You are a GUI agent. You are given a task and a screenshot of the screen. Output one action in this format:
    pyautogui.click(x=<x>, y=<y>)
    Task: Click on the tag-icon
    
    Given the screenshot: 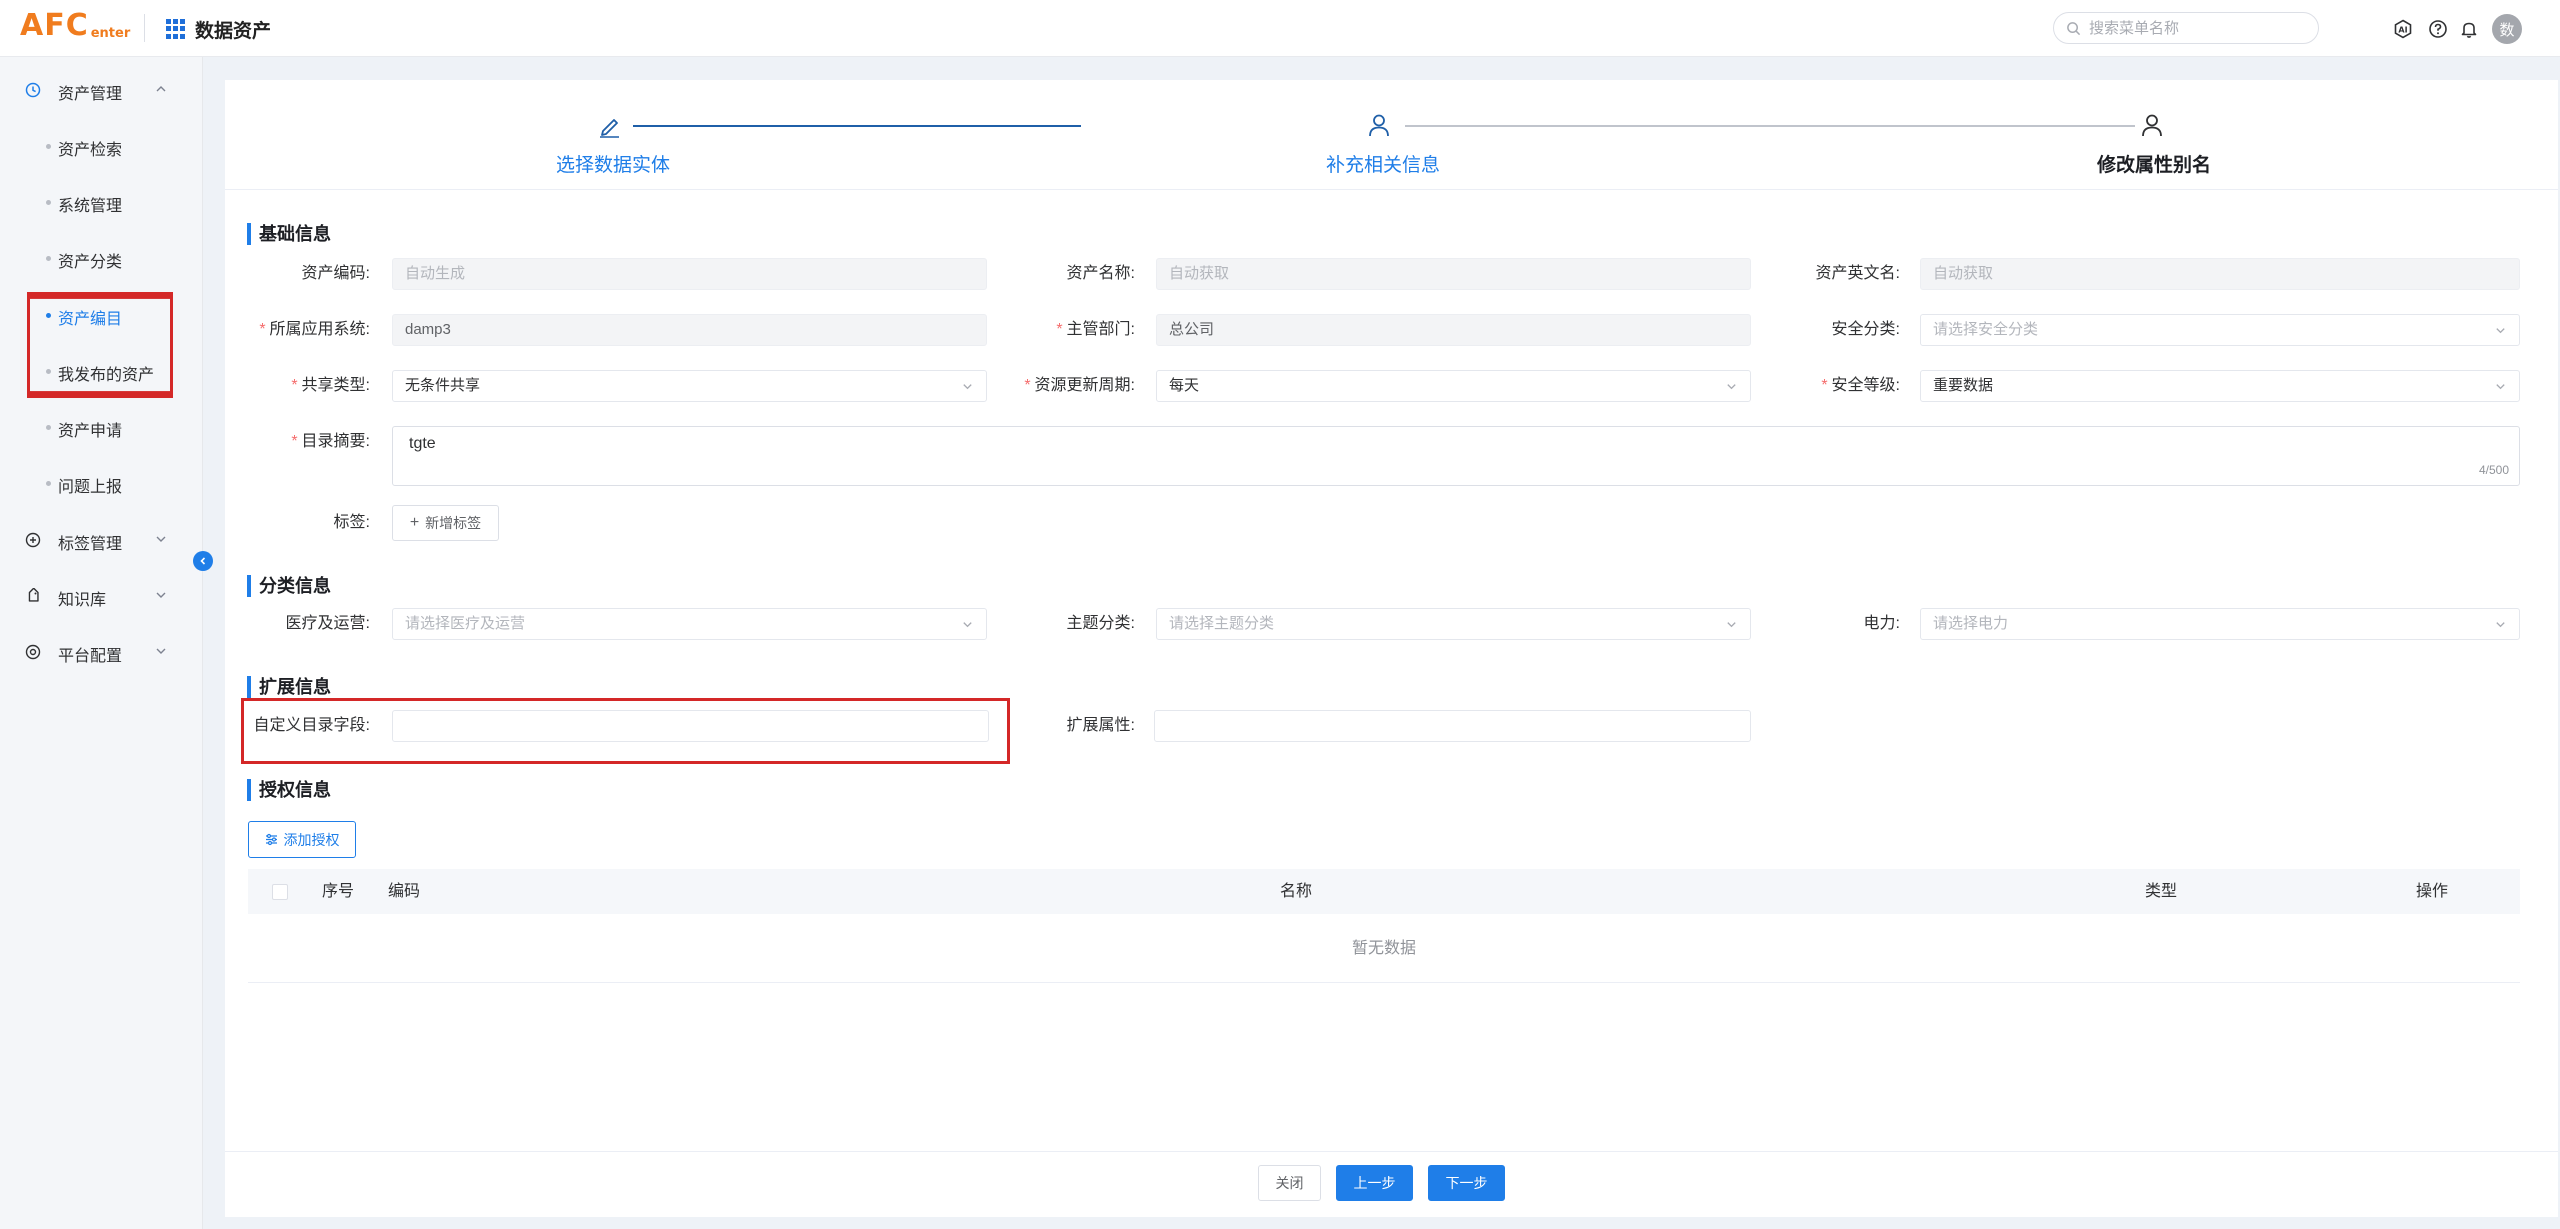 What is the action you would take?
    pyautogui.click(x=33, y=595)
    